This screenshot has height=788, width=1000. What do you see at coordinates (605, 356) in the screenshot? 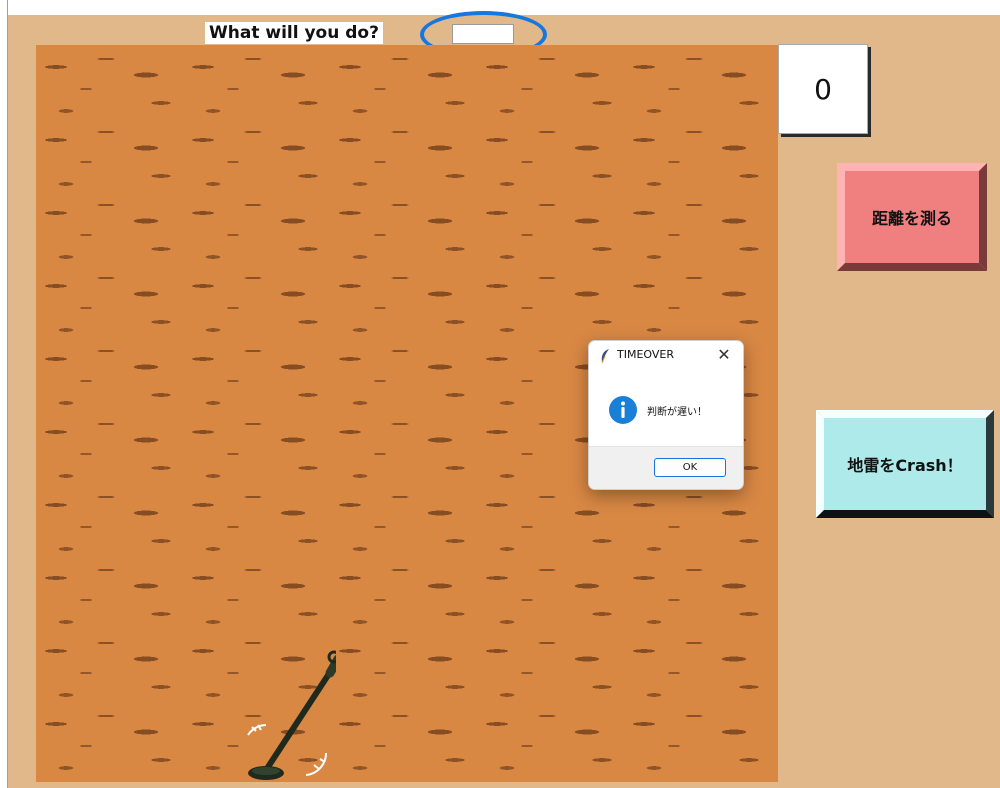
I see `feather-icon` at bounding box center [605, 356].